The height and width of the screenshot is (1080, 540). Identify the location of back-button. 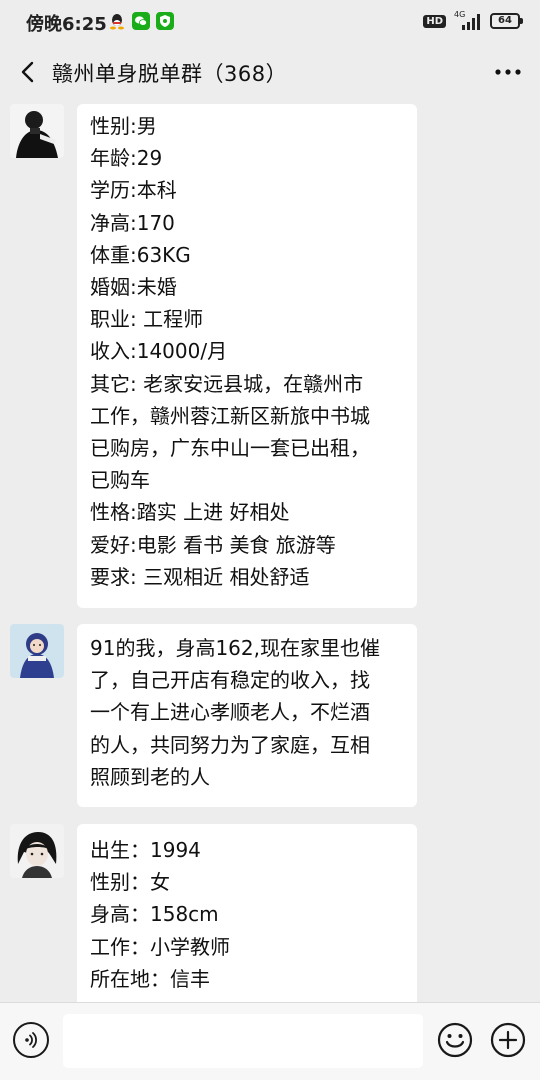
(28, 72).